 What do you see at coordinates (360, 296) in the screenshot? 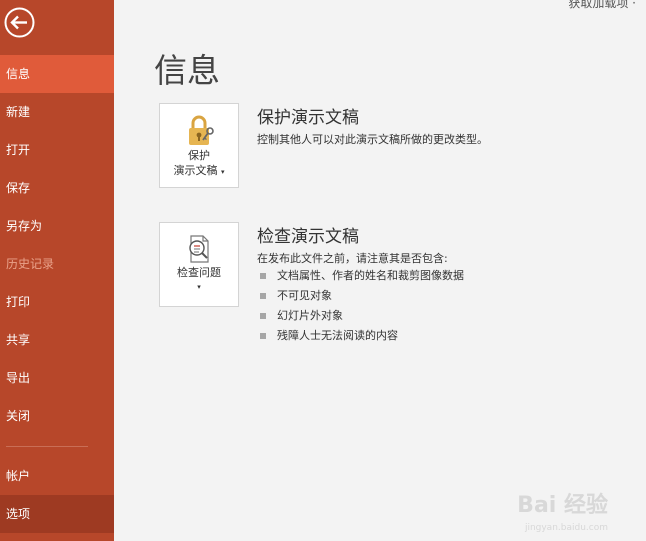
I see `list-item: 不可见对象` at bounding box center [360, 296].